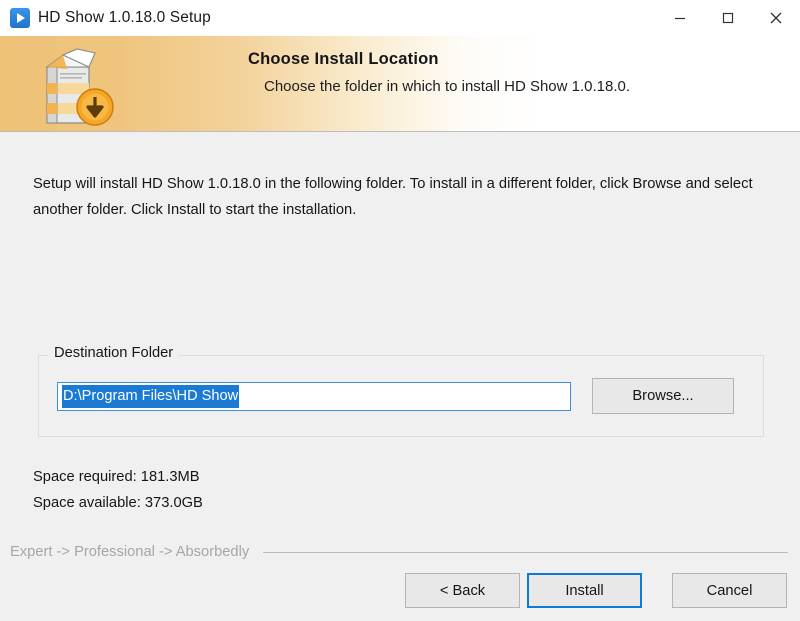  Describe the element at coordinates (776, 18) in the screenshot. I see `close-icon` at that location.